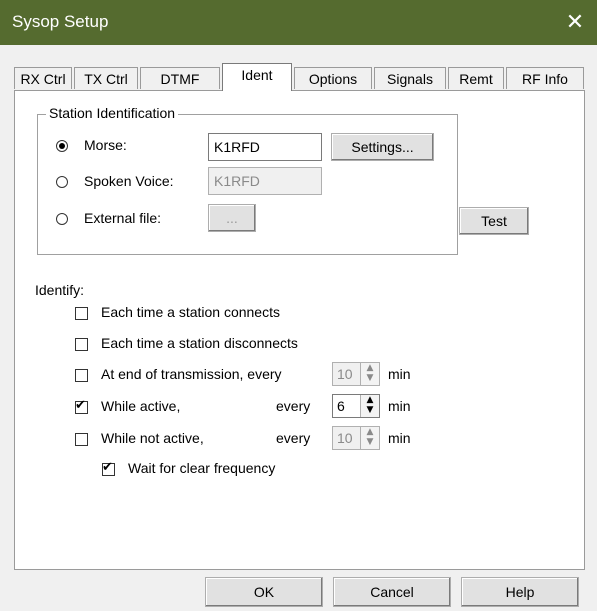 The height and width of the screenshot is (611, 597). Describe the element at coordinates (81, 313) in the screenshot. I see `each-connect-checkbox` at that location.